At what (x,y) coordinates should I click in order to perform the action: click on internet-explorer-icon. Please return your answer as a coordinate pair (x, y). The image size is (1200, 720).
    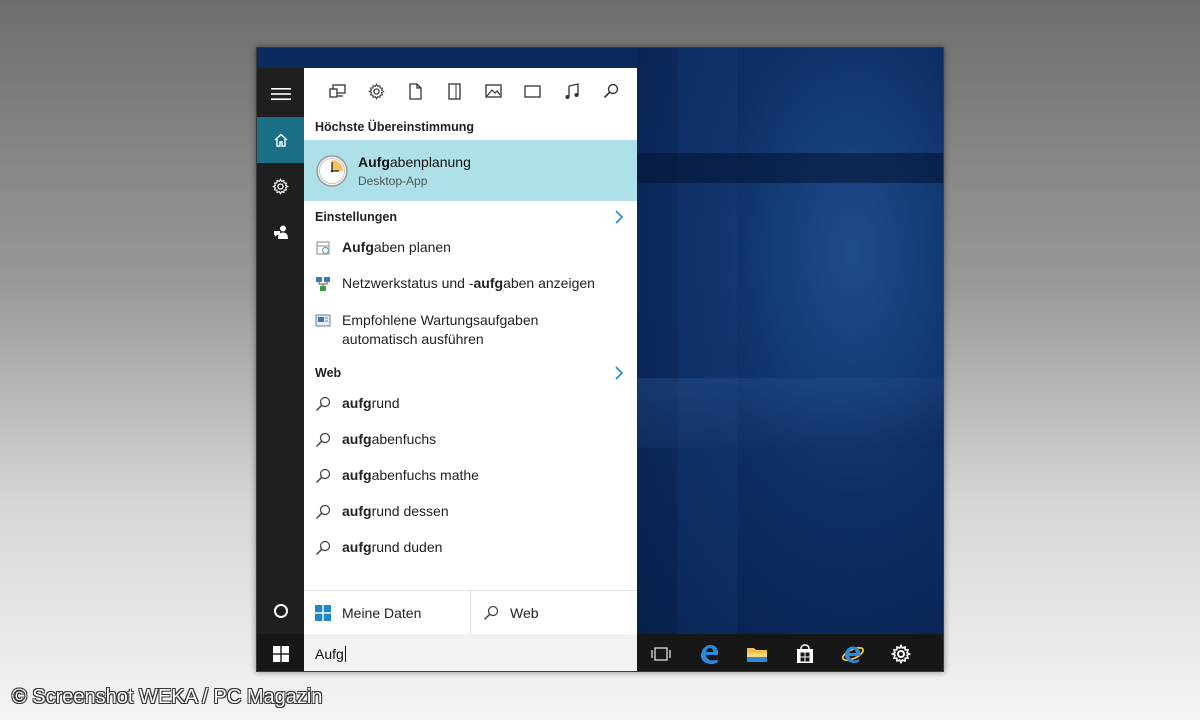
    Looking at the image, I should click on (853, 654).